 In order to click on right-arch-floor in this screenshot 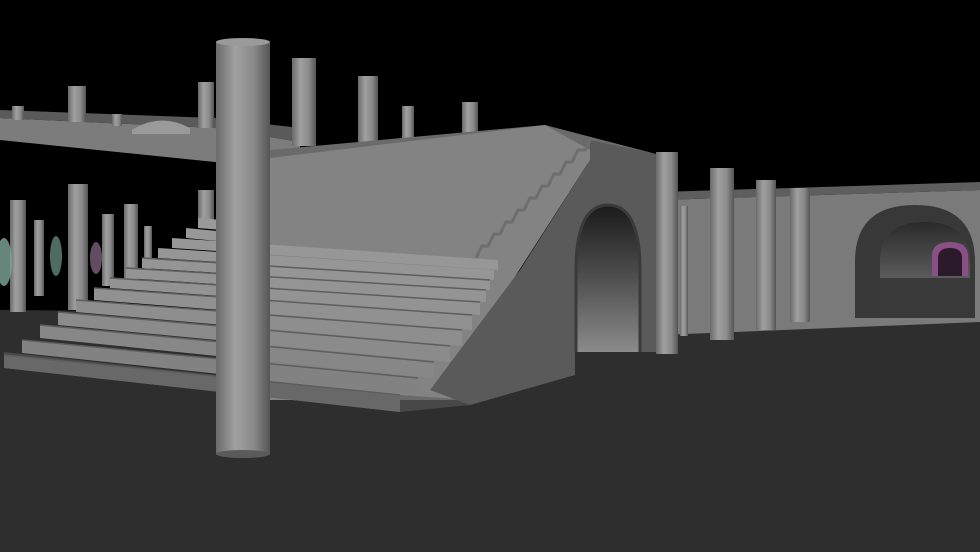, I will do `click(925, 296)`.